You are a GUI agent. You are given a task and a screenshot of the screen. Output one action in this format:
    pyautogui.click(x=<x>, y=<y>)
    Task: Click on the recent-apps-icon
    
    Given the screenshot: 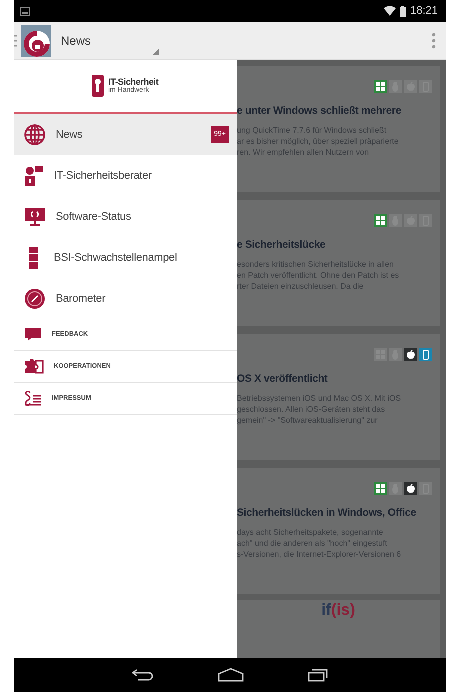 What is the action you would take?
    pyautogui.click(x=318, y=675)
    